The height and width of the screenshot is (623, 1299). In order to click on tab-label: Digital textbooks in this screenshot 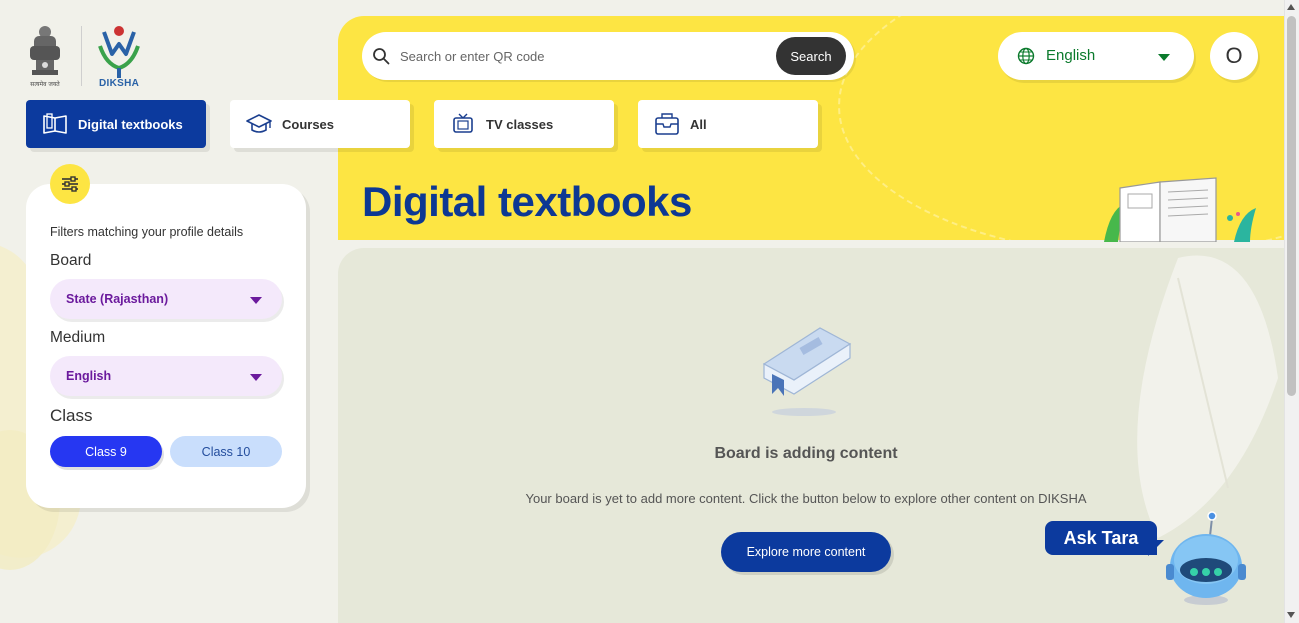, I will do `click(130, 124)`.